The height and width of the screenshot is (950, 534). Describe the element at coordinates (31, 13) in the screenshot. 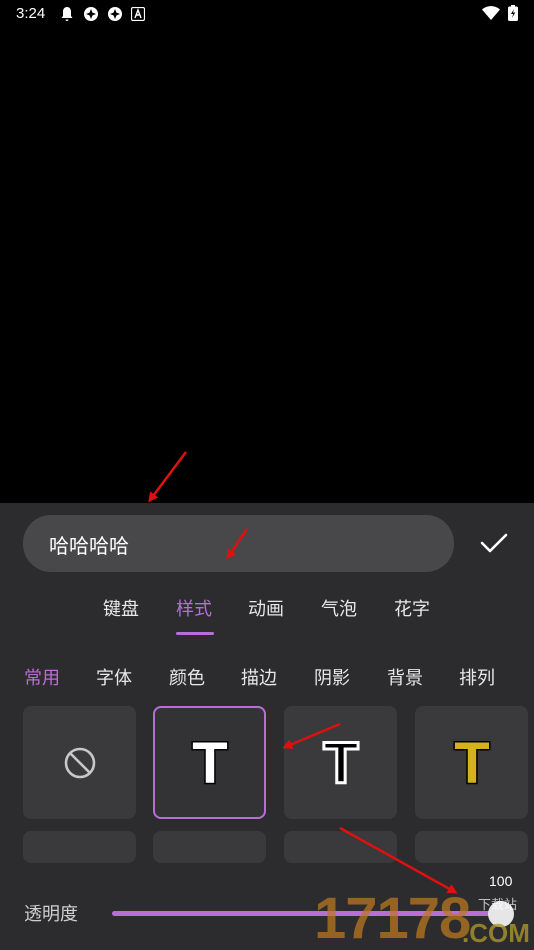

I see `status-time: 3:24` at that location.